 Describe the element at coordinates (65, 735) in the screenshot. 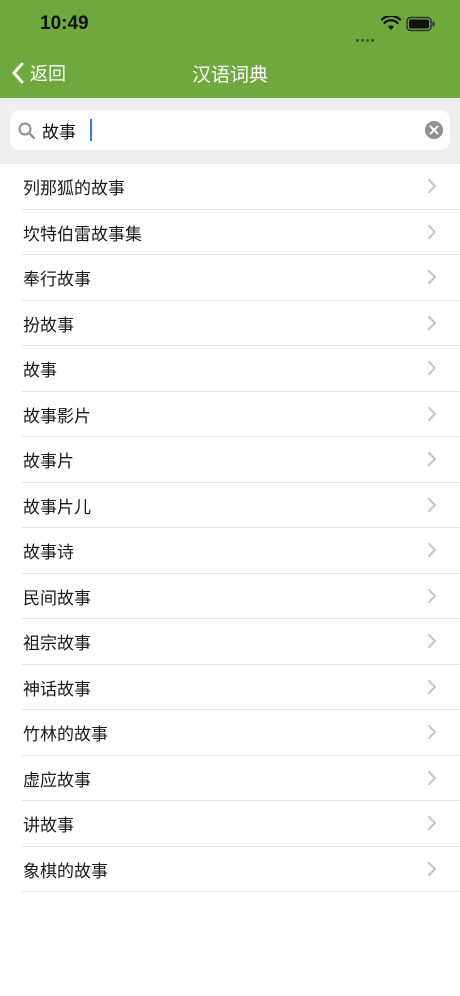

I see `list-item-label: 竹林的故事` at that location.